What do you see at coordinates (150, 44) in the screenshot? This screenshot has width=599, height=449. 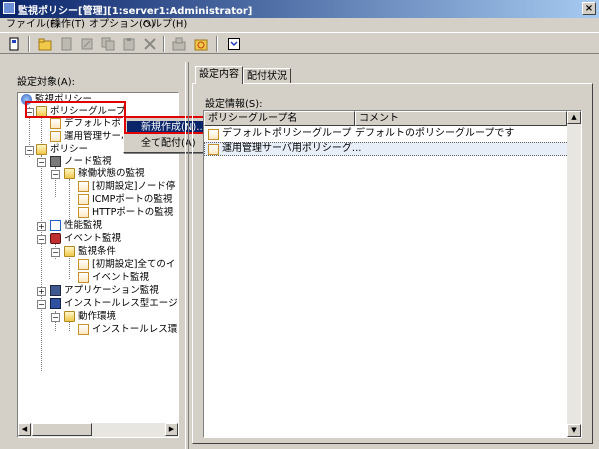 I see `delete-icon` at bounding box center [150, 44].